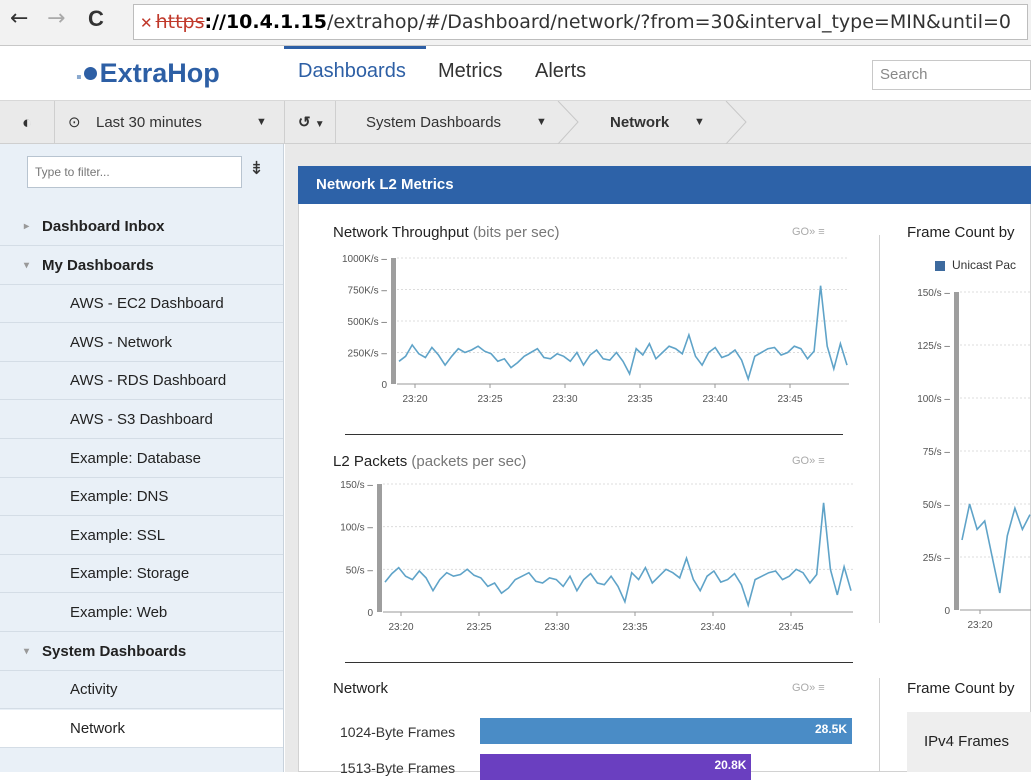 This screenshot has height=780, width=1031. Describe the element at coordinates (712, 627) in the screenshot. I see `x-tick-label: 23:40` at that location.